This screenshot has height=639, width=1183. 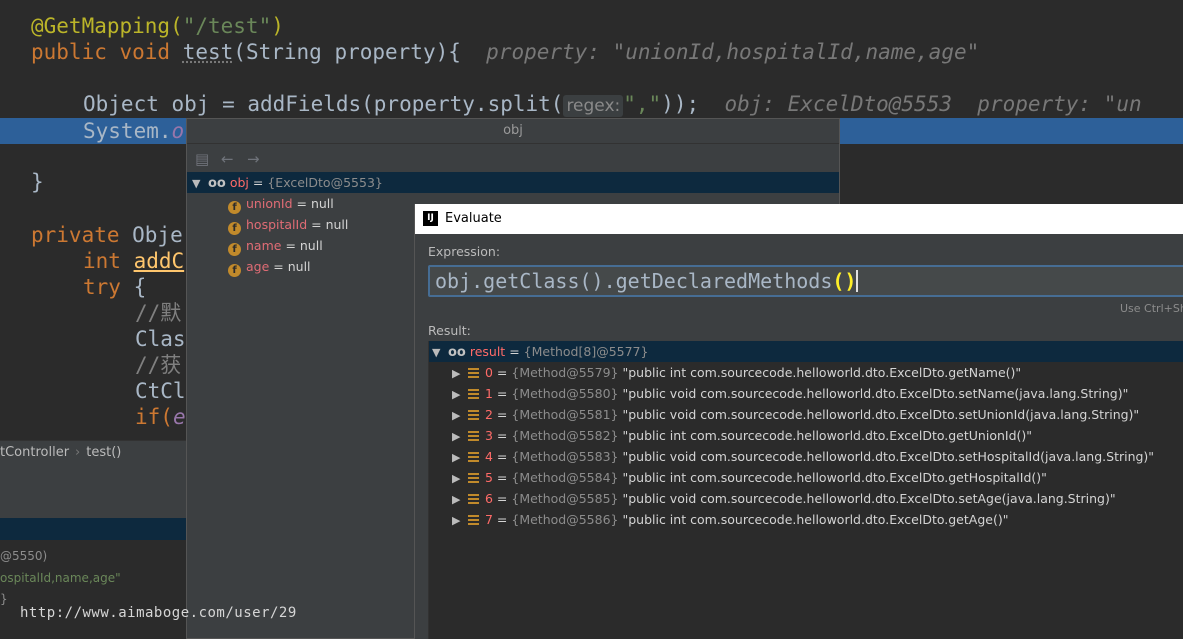 I want to click on code-text: Clas, so click(x=160, y=339).